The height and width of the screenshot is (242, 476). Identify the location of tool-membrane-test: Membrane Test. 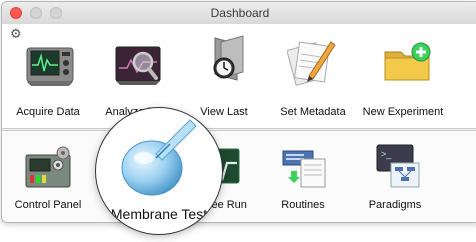
(159, 171).